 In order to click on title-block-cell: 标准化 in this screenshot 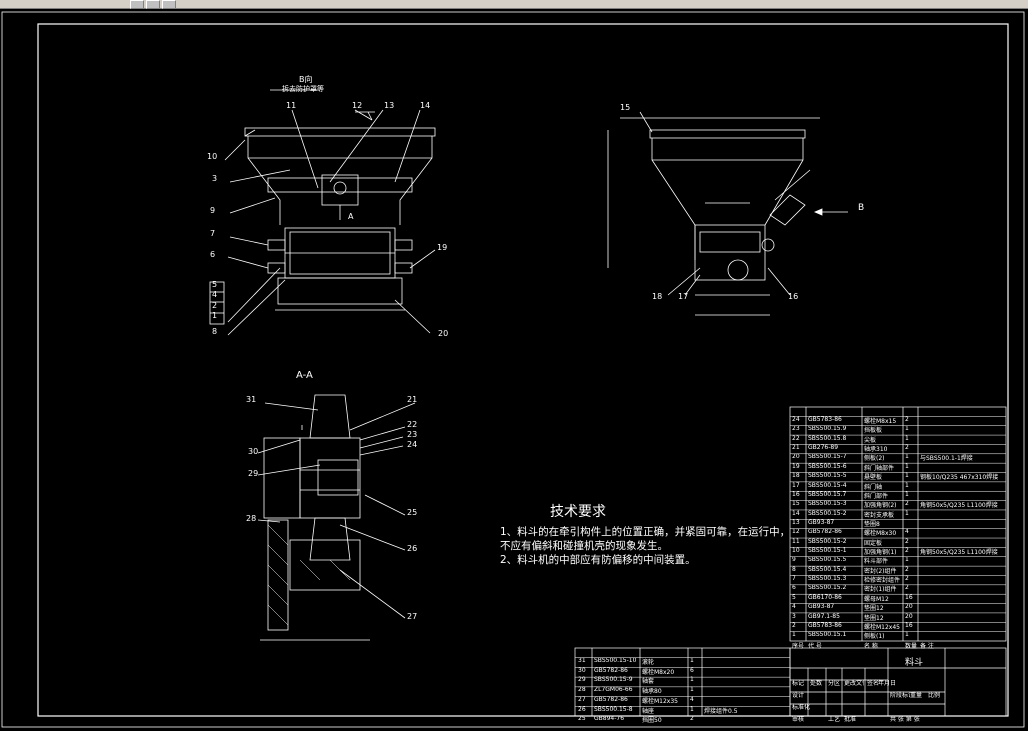, I will do `click(801, 707)`.